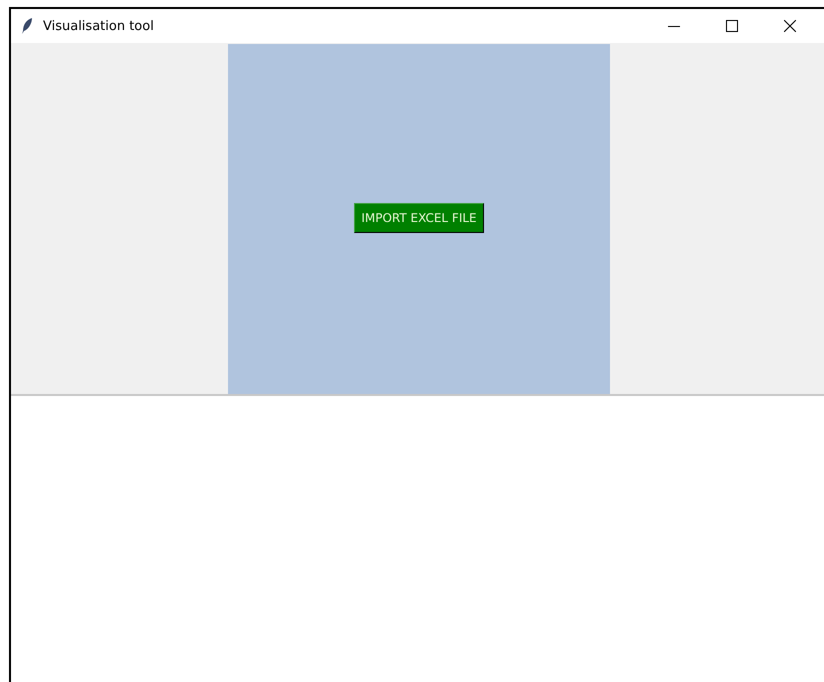 The image size is (824, 682). Describe the element at coordinates (732, 26) in the screenshot. I see `maximize-icon` at that location.